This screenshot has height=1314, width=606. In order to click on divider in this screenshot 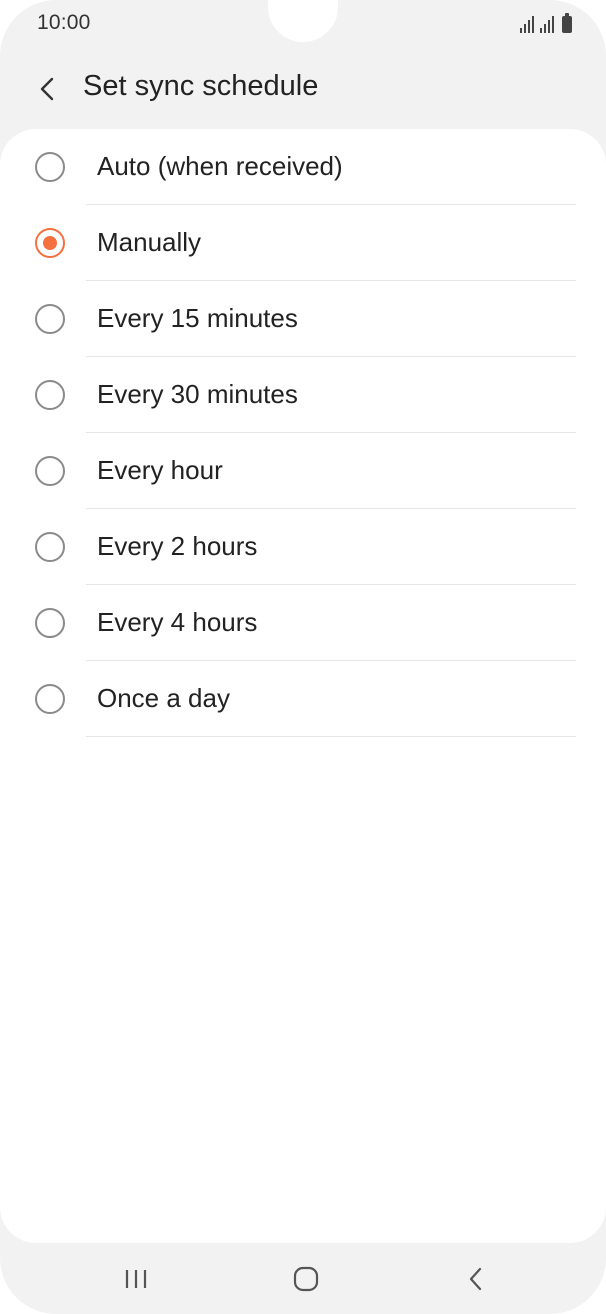, I will do `click(331, 736)`.